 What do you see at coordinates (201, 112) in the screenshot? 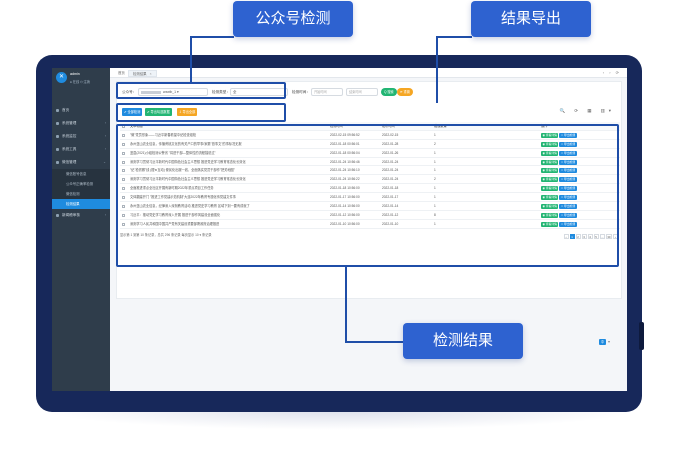
I see `highlight-export` at bounding box center [201, 112].